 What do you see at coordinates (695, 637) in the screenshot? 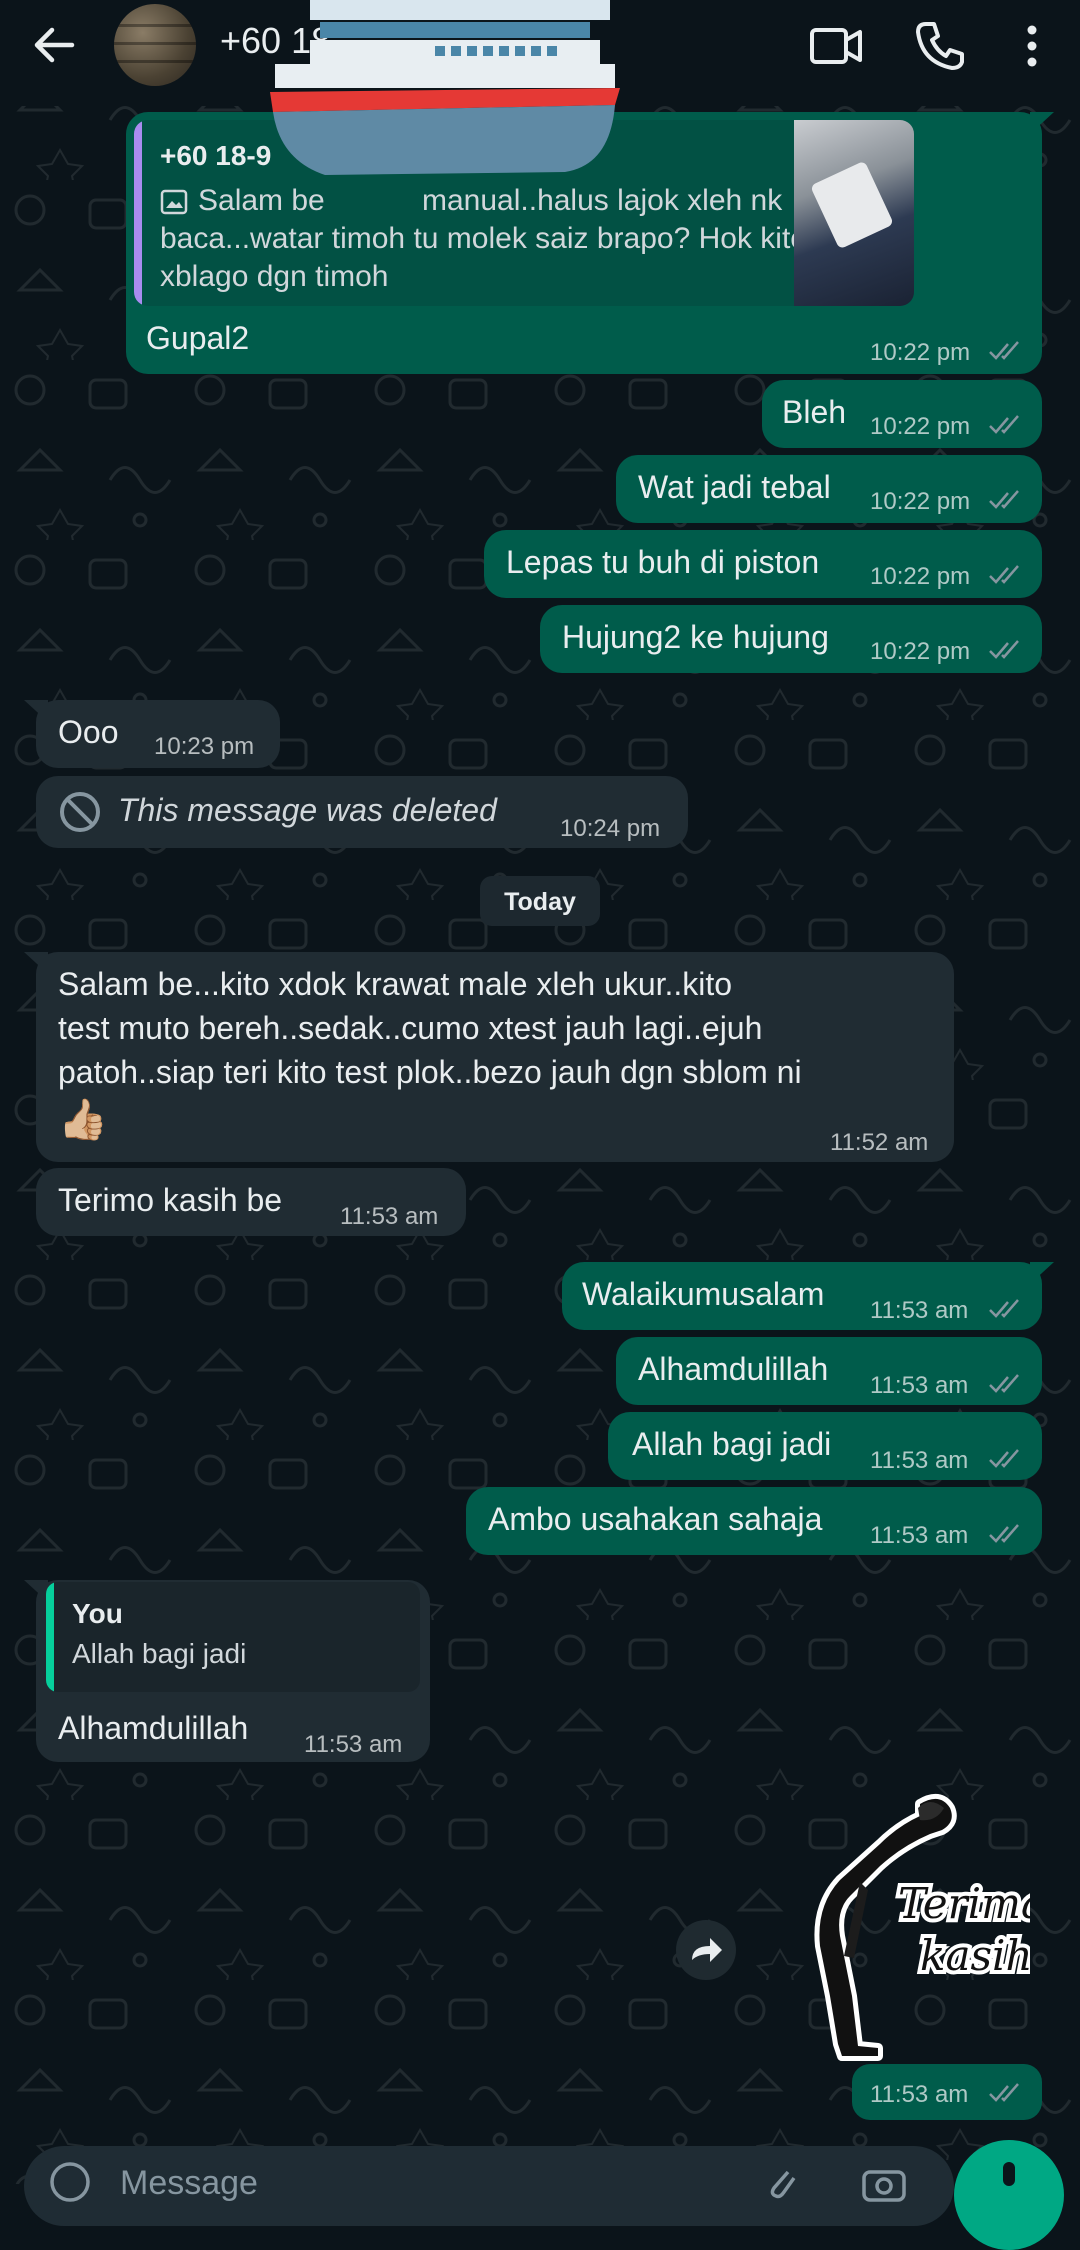
I see `message-text: Hujung2 ke hujung` at bounding box center [695, 637].